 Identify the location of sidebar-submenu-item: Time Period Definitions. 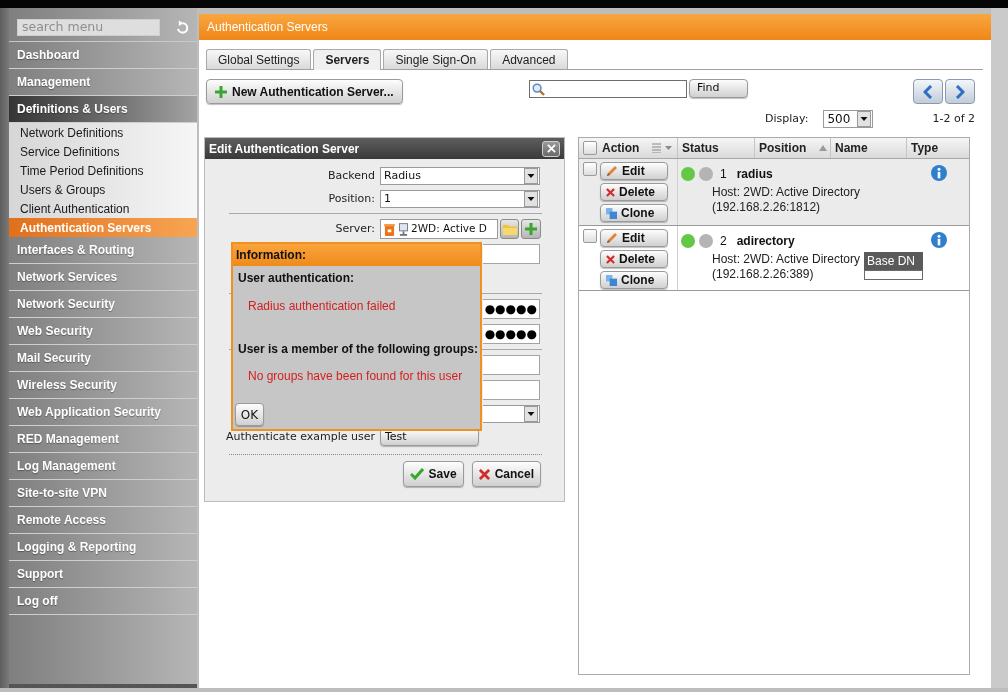
(103, 170).